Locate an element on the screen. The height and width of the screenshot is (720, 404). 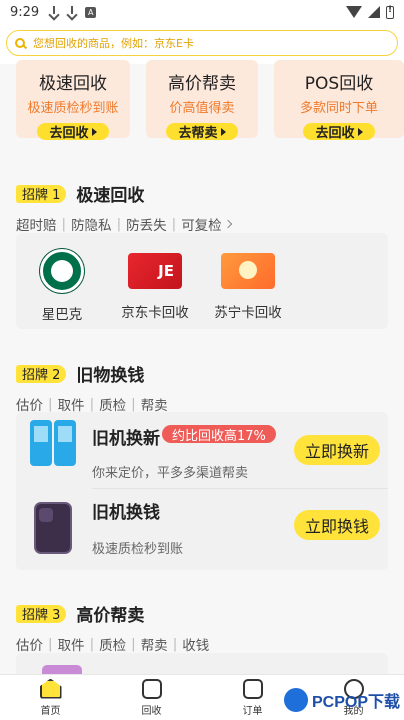
exchange-title: 旧机换钱 is located at coordinates (126, 513).